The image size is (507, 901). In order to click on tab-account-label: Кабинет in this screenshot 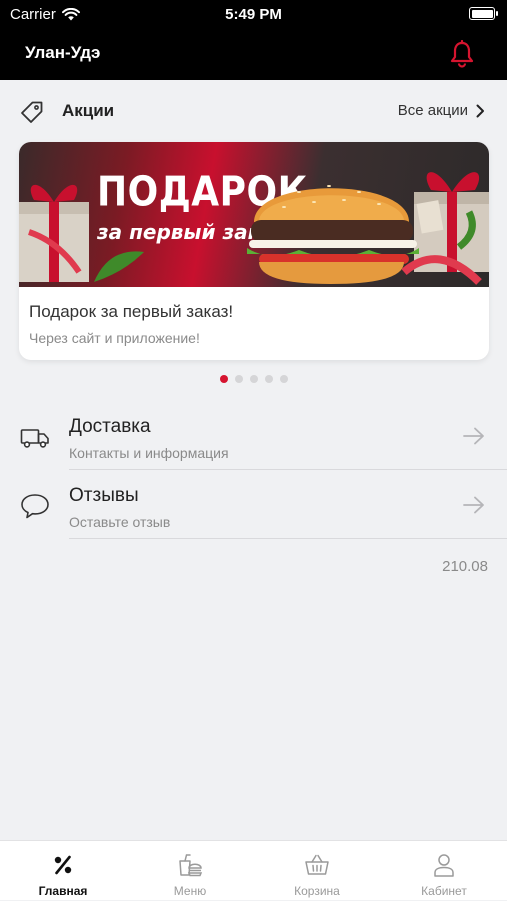, I will do `click(444, 891)`.